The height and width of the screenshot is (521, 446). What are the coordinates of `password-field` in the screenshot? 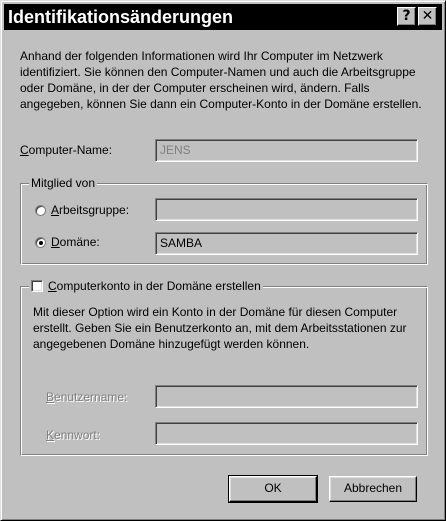 It's located at (286, 433).